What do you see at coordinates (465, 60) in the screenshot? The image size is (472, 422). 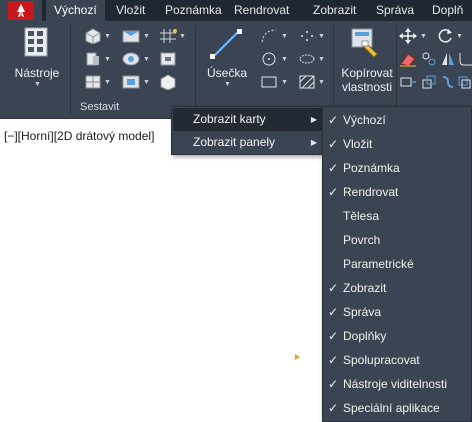 I see `fillet-icon` at bounding box center [465, 60].